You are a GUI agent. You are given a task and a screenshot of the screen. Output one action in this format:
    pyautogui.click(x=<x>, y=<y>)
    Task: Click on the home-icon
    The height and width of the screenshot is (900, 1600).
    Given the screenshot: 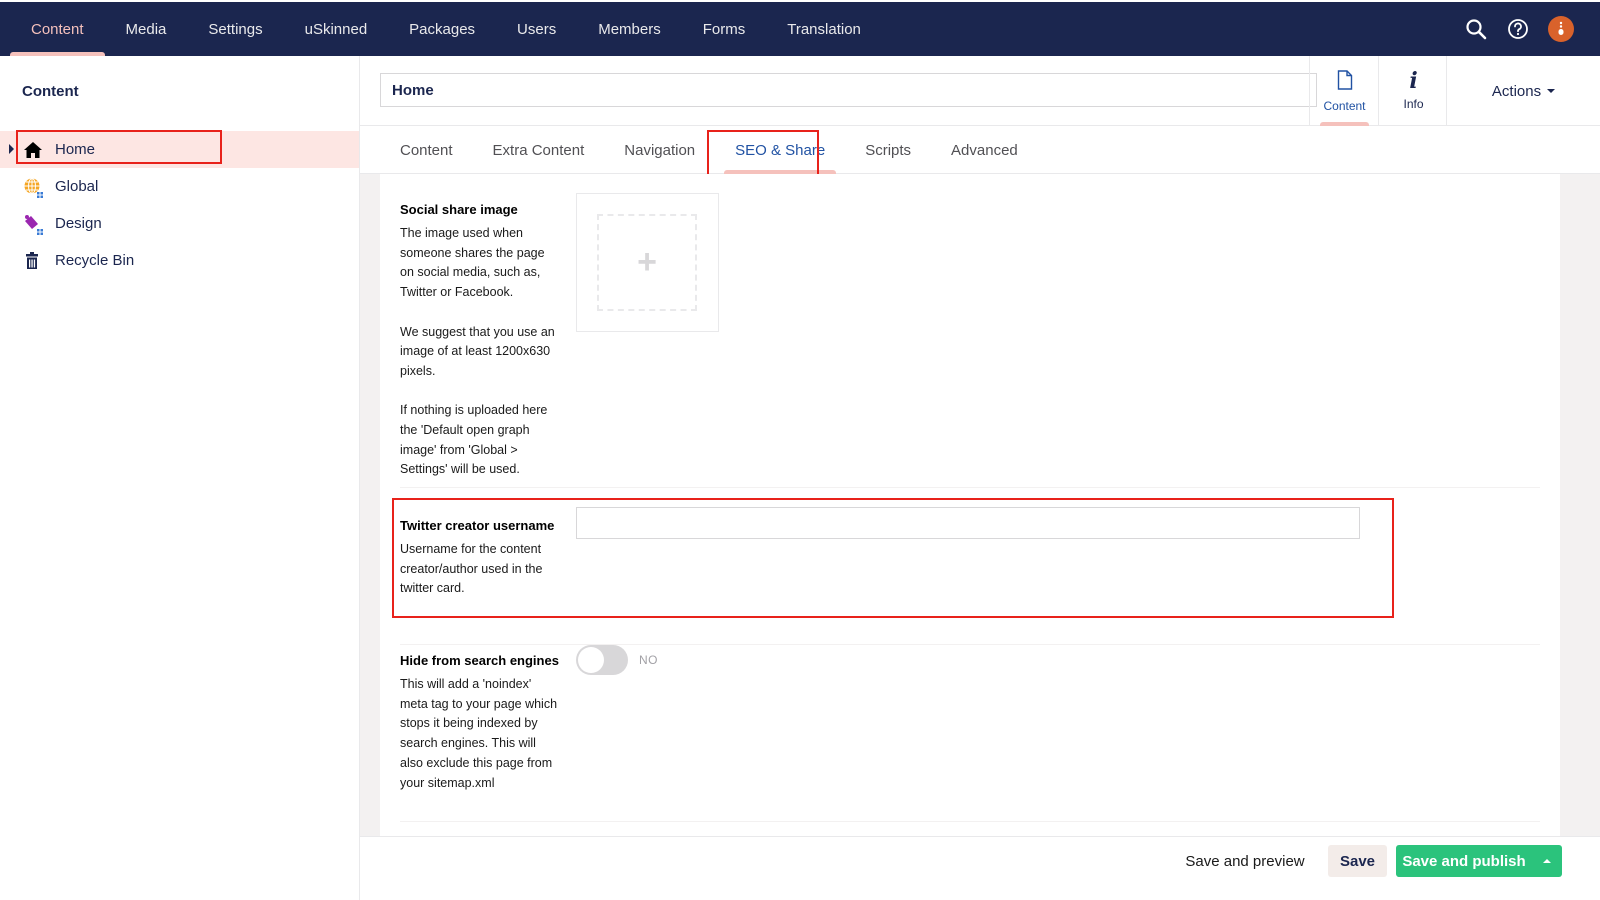 What is the action you would take?
    pyautogui.click(x=33, y=150)
    